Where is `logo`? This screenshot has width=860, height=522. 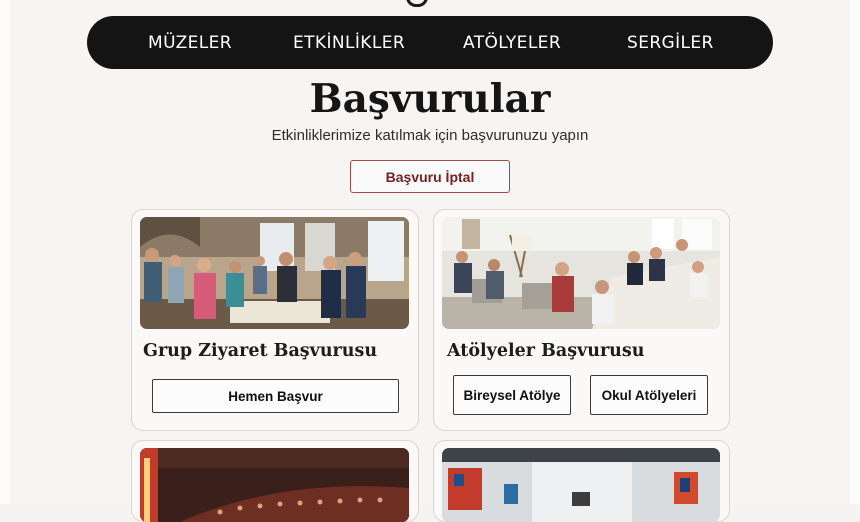 logo is located at coordinates (417, 3).